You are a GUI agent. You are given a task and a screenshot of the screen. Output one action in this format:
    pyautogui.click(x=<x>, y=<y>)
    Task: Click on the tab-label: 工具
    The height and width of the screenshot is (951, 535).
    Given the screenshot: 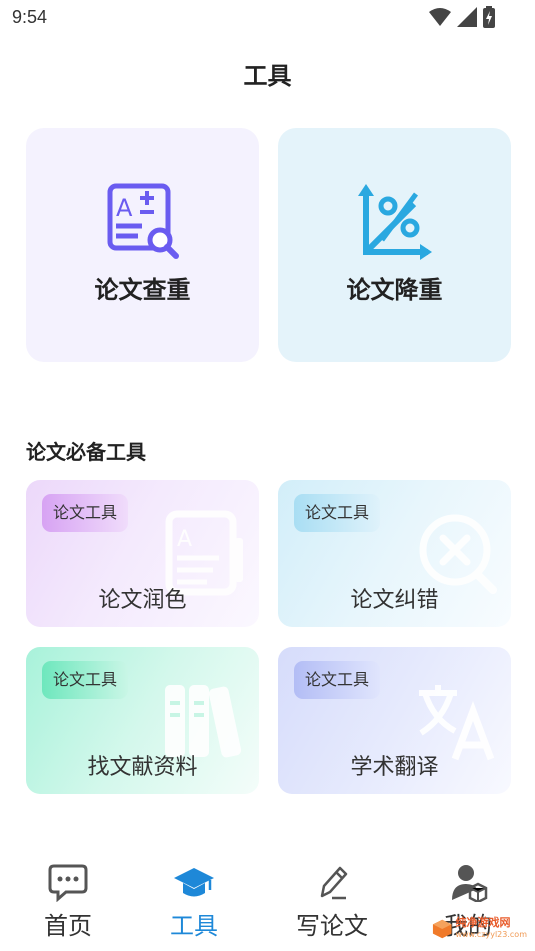 What is the action you would take?
    pyautogui.click(x=194, y=926)
    